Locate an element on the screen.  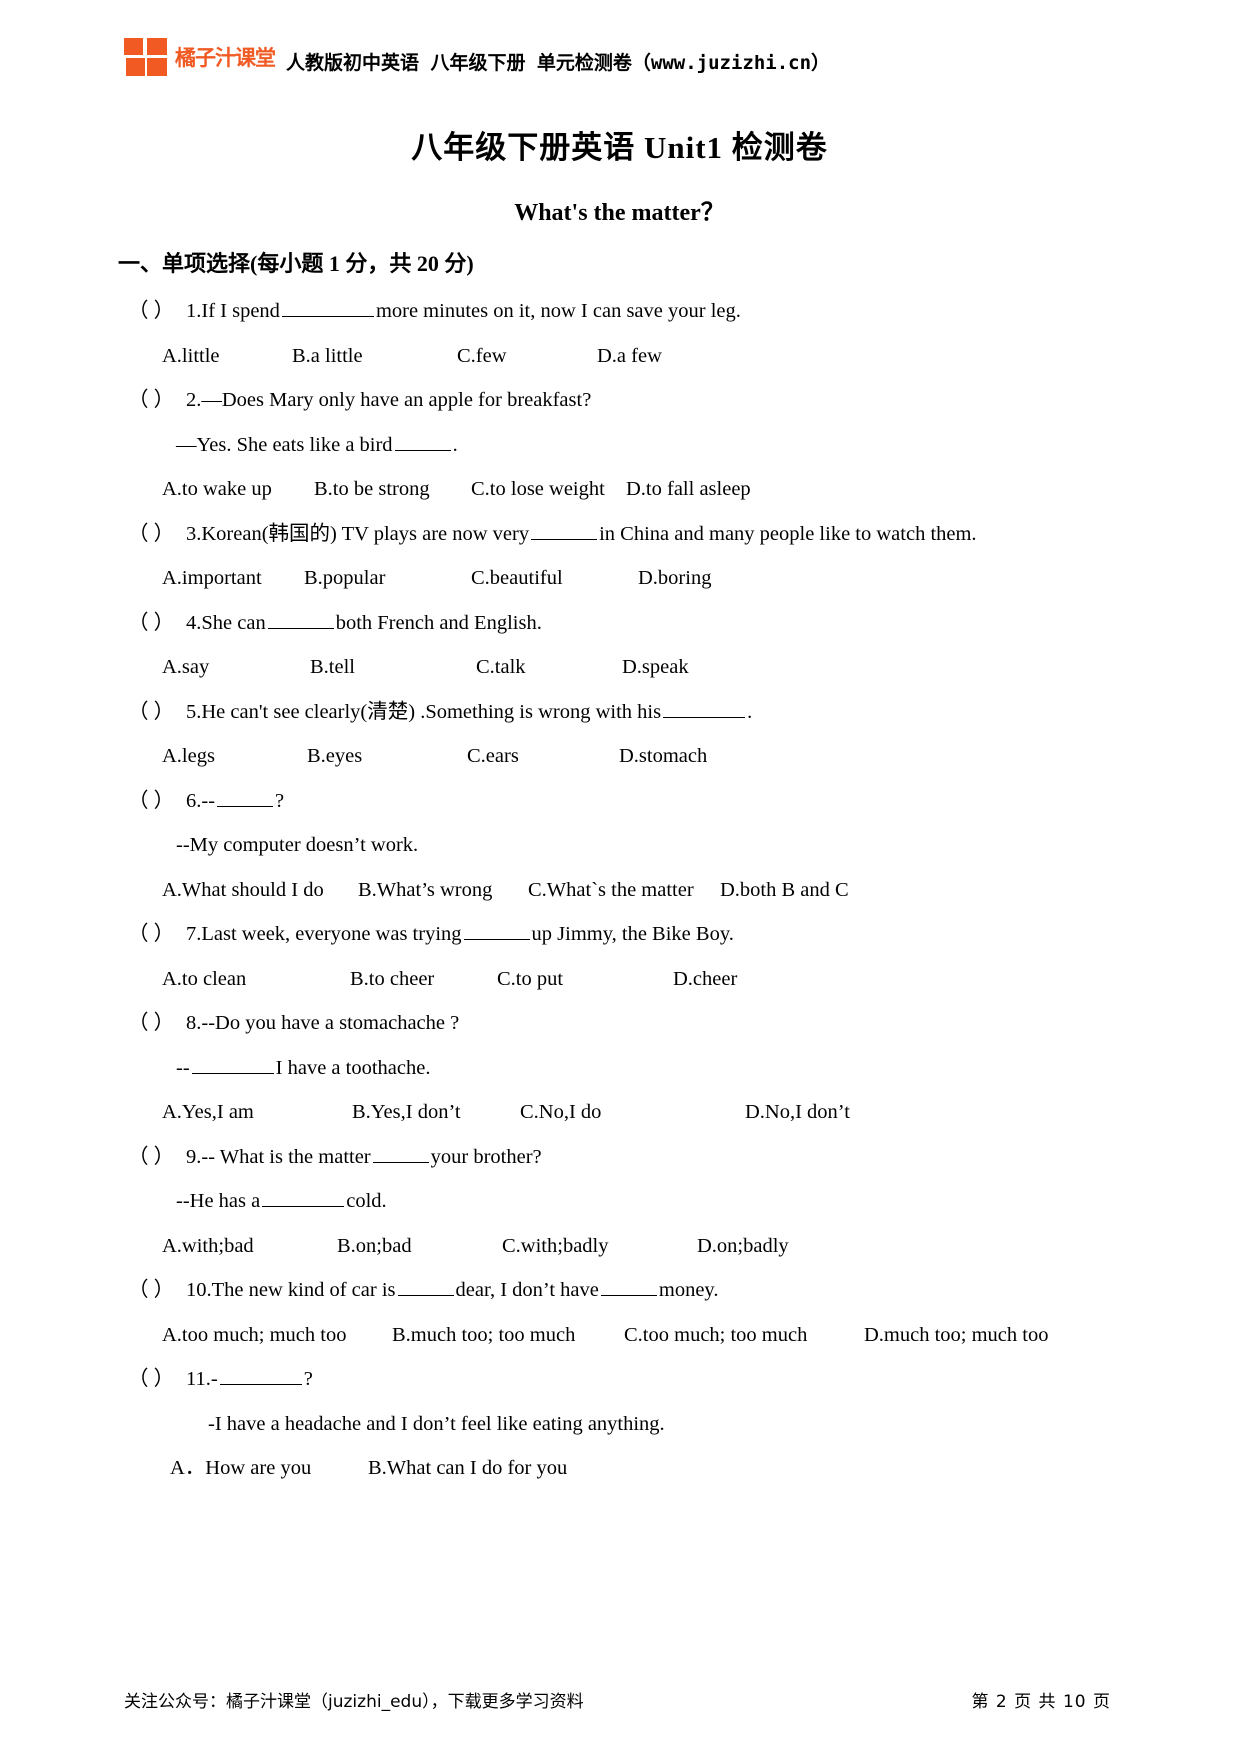
stem-text: 3.Korean(韩国的) TV plays are now very is located at coordinates (358, 533).